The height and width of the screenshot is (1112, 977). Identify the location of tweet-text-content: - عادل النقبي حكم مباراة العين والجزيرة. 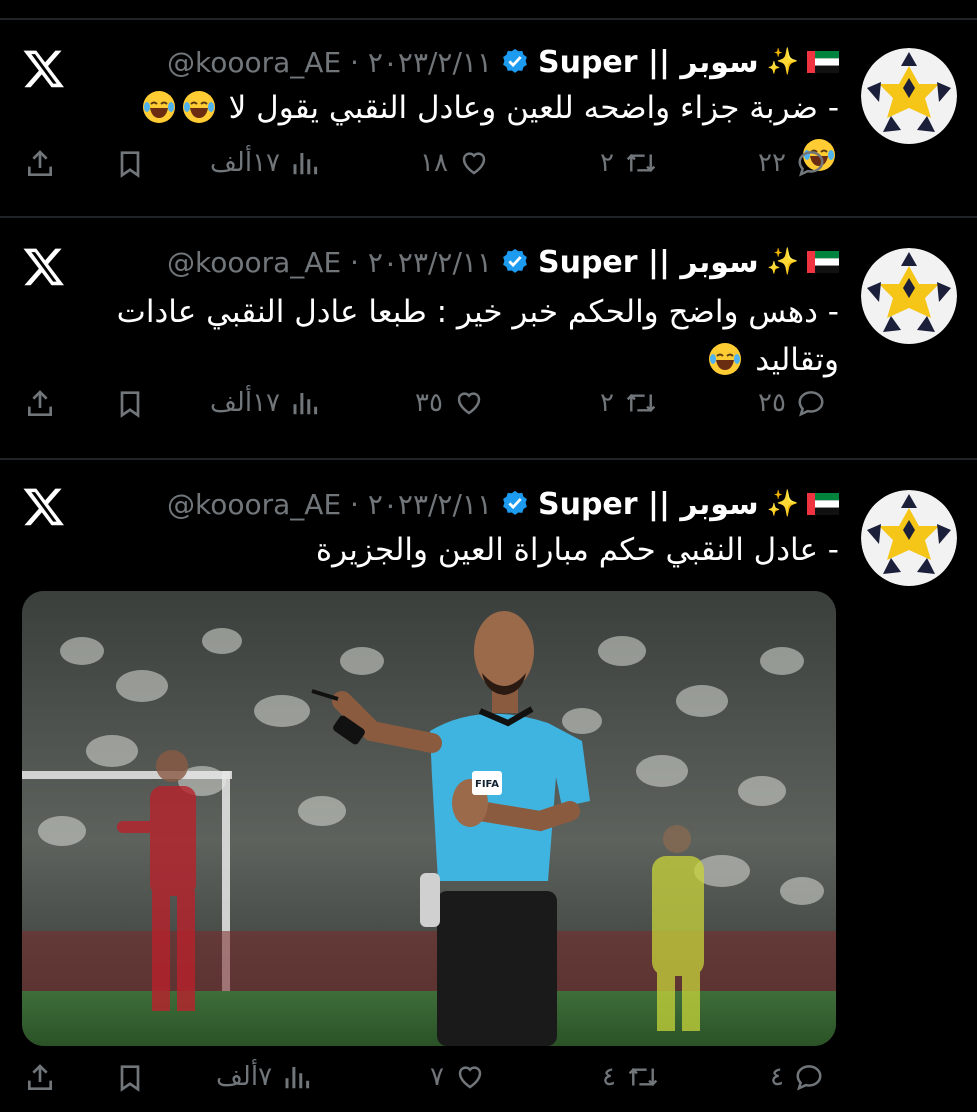
(577, 550).